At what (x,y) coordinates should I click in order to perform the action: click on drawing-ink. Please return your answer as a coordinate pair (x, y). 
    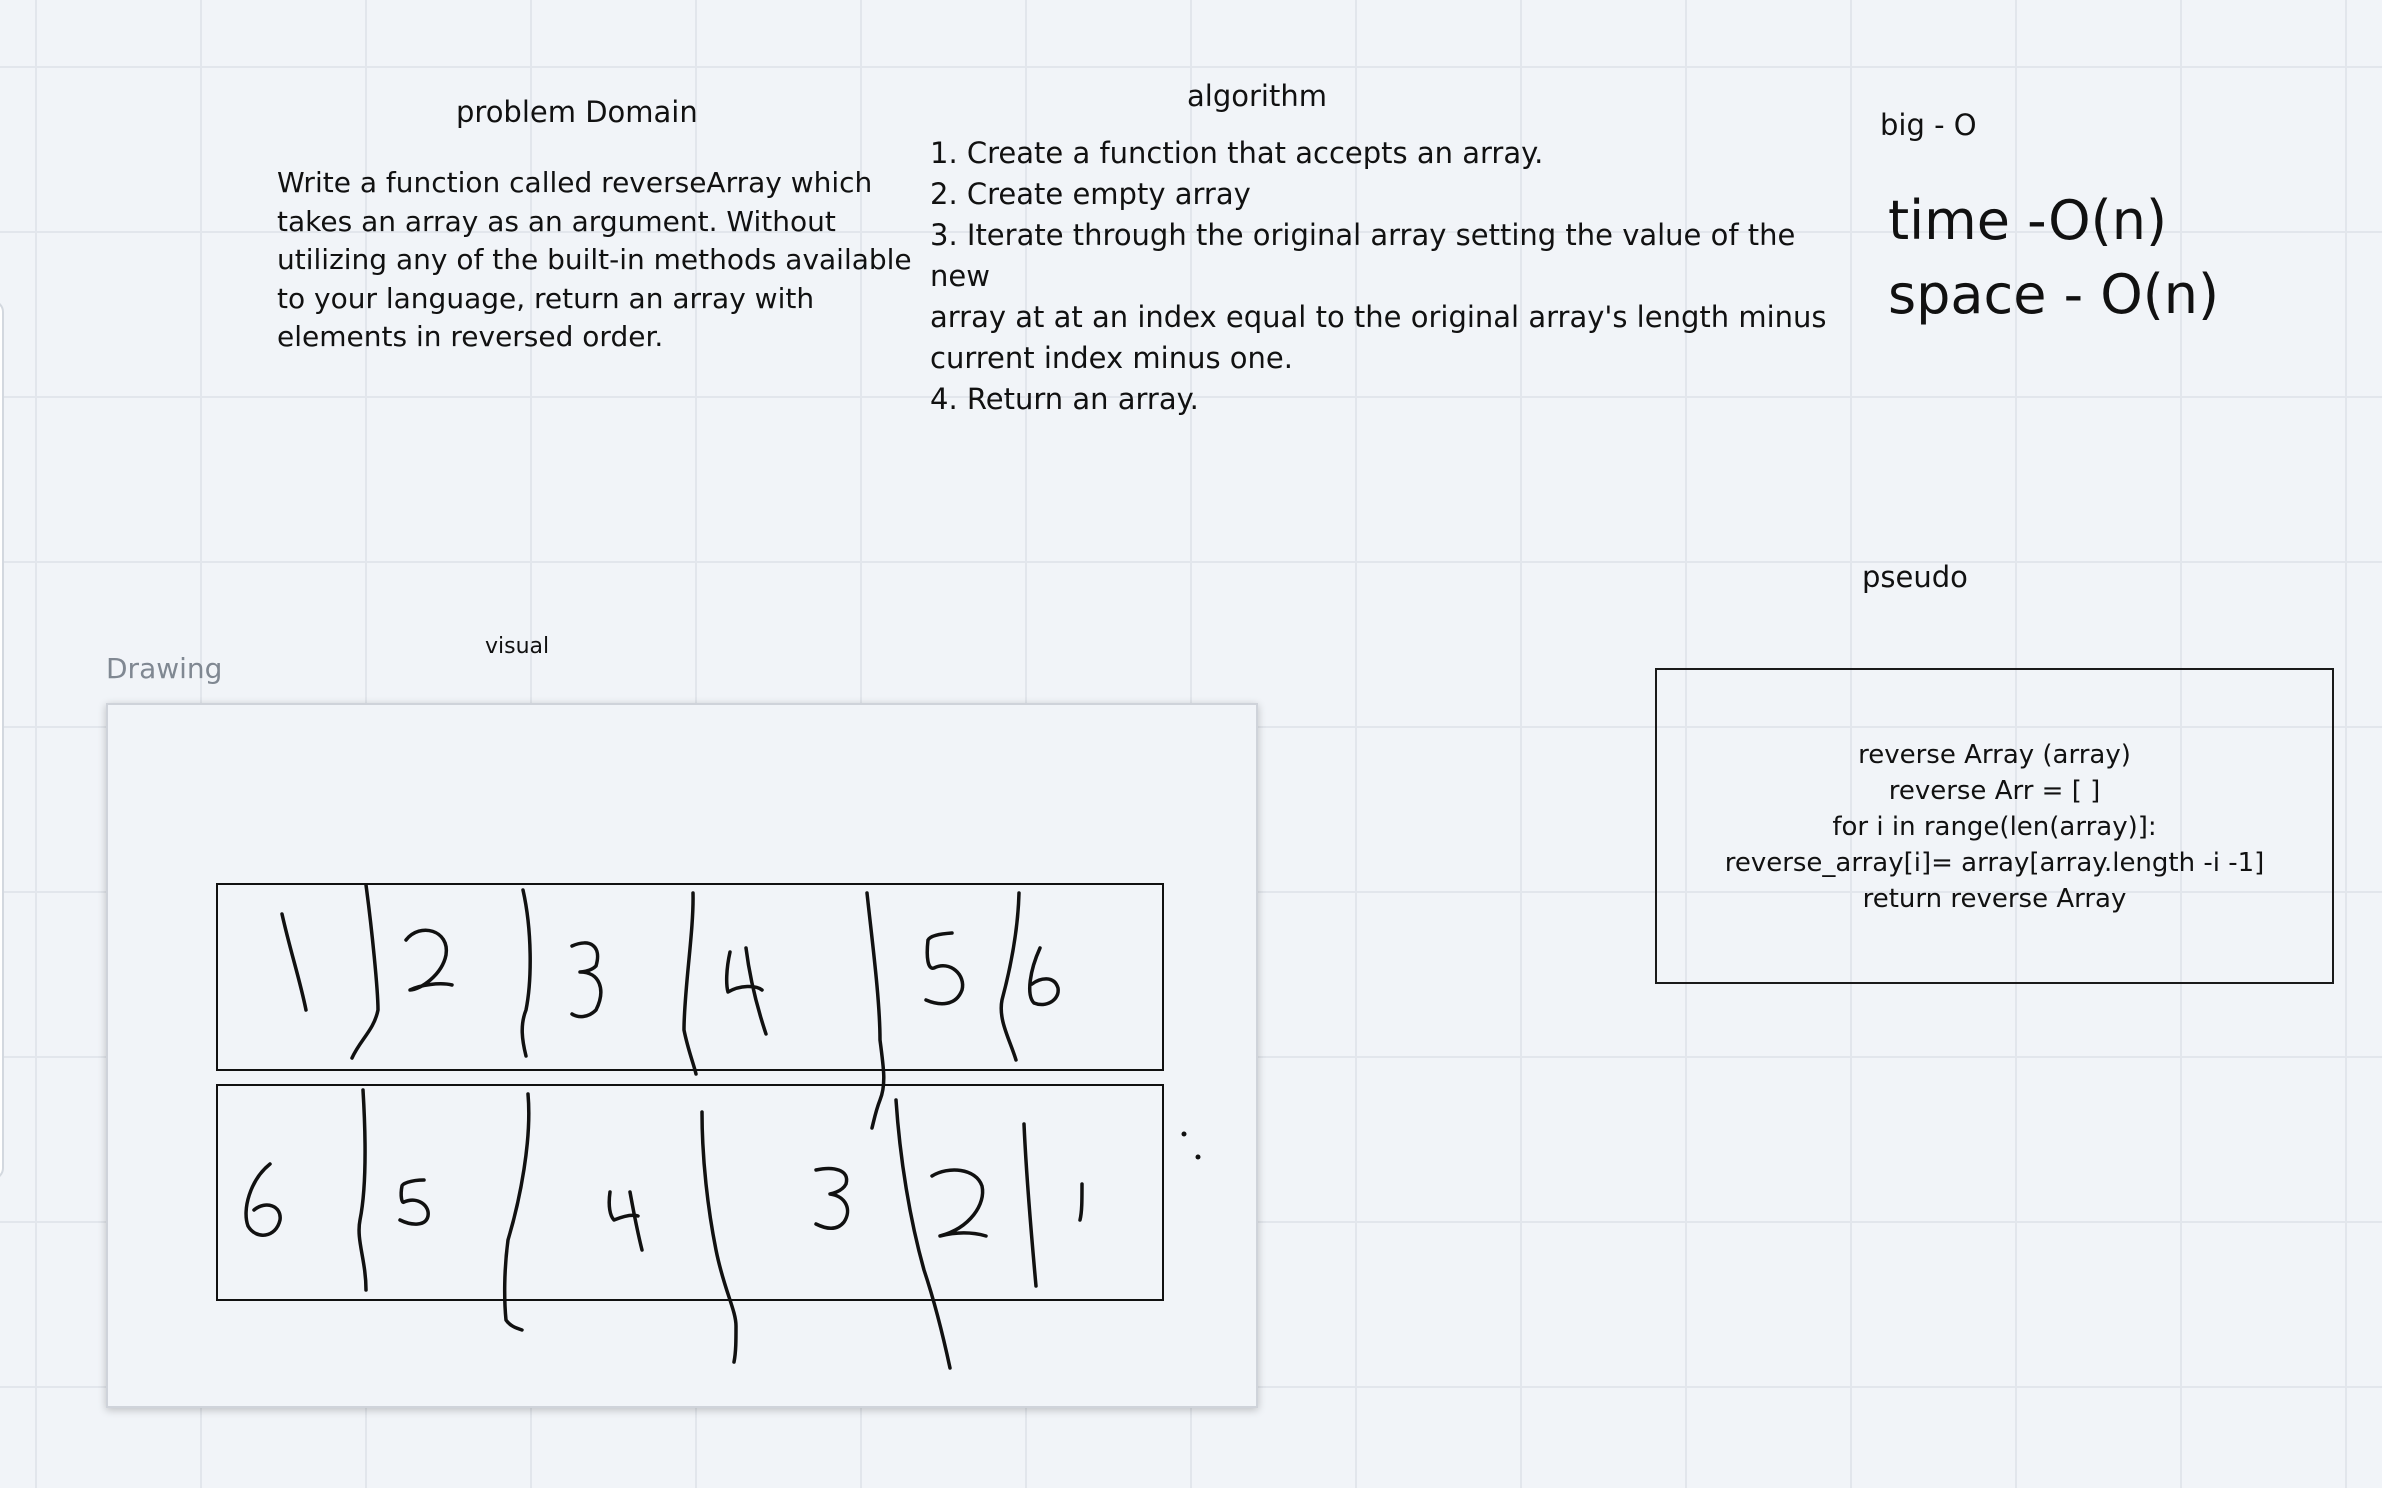
    Looking at the image, I should click on (708, 1126).